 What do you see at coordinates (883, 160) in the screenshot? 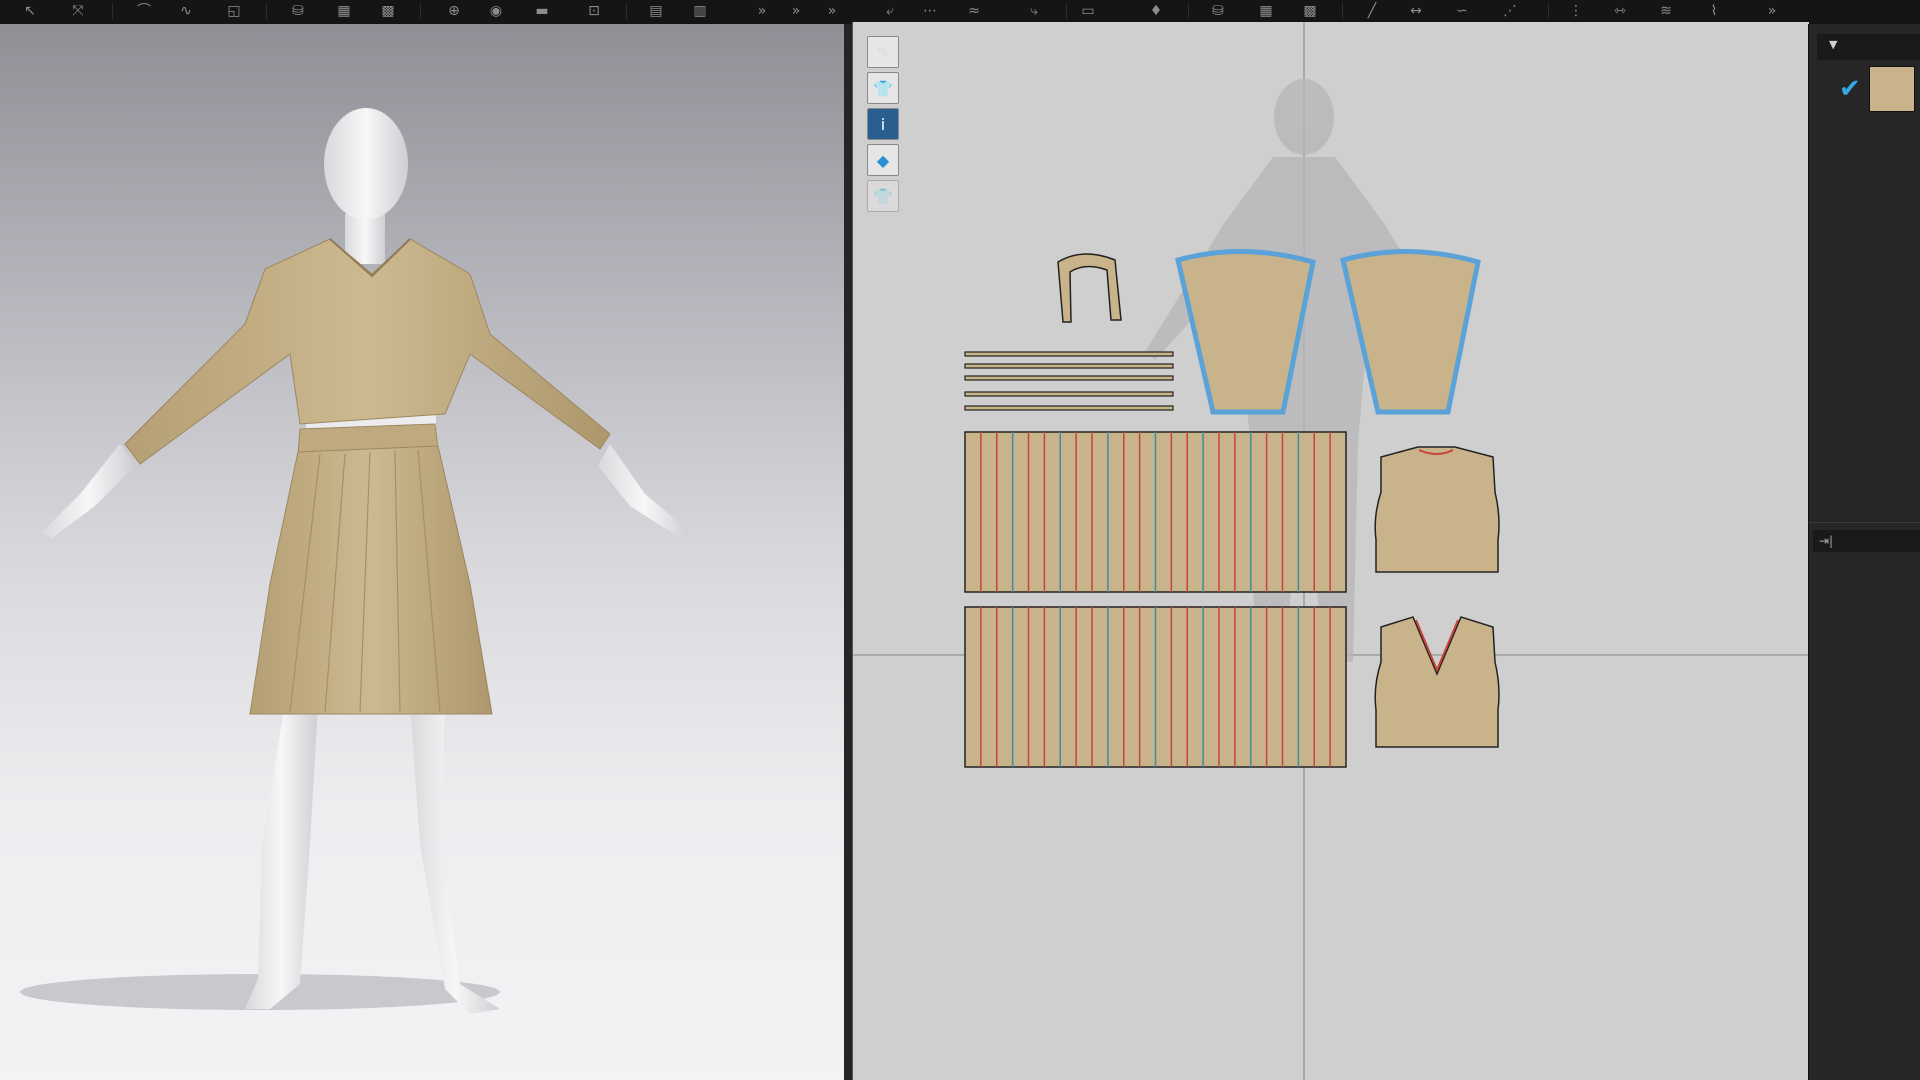
I see `texture-view-icon: ◆` at bounding box center [883, 160].